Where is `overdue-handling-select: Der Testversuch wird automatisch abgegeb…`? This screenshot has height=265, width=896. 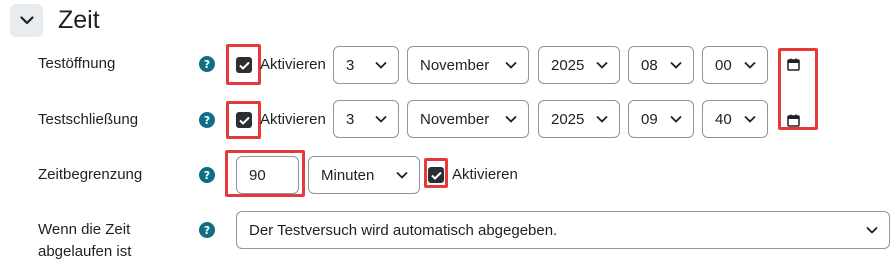
overdue-handling-select: Der Testversuch wird automatisch abgegeb… is located at coordinates (563, 230).